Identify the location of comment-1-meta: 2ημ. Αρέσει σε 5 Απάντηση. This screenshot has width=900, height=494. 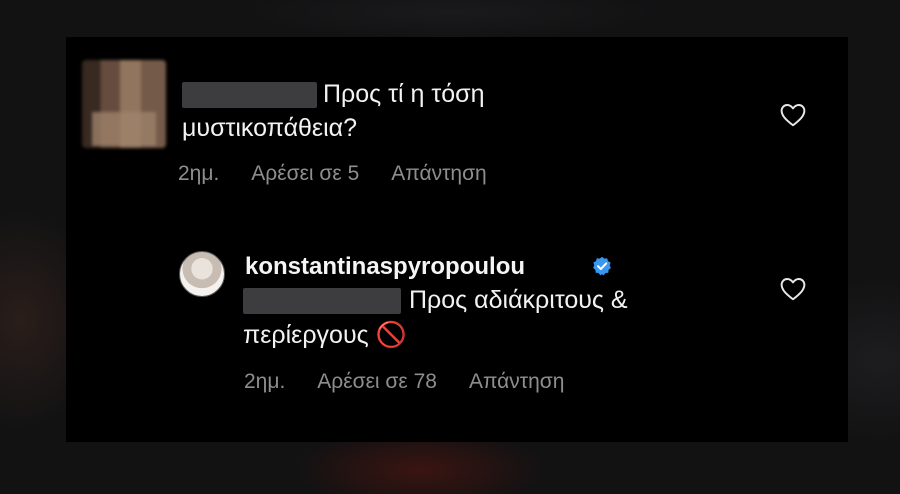
(348, 174).